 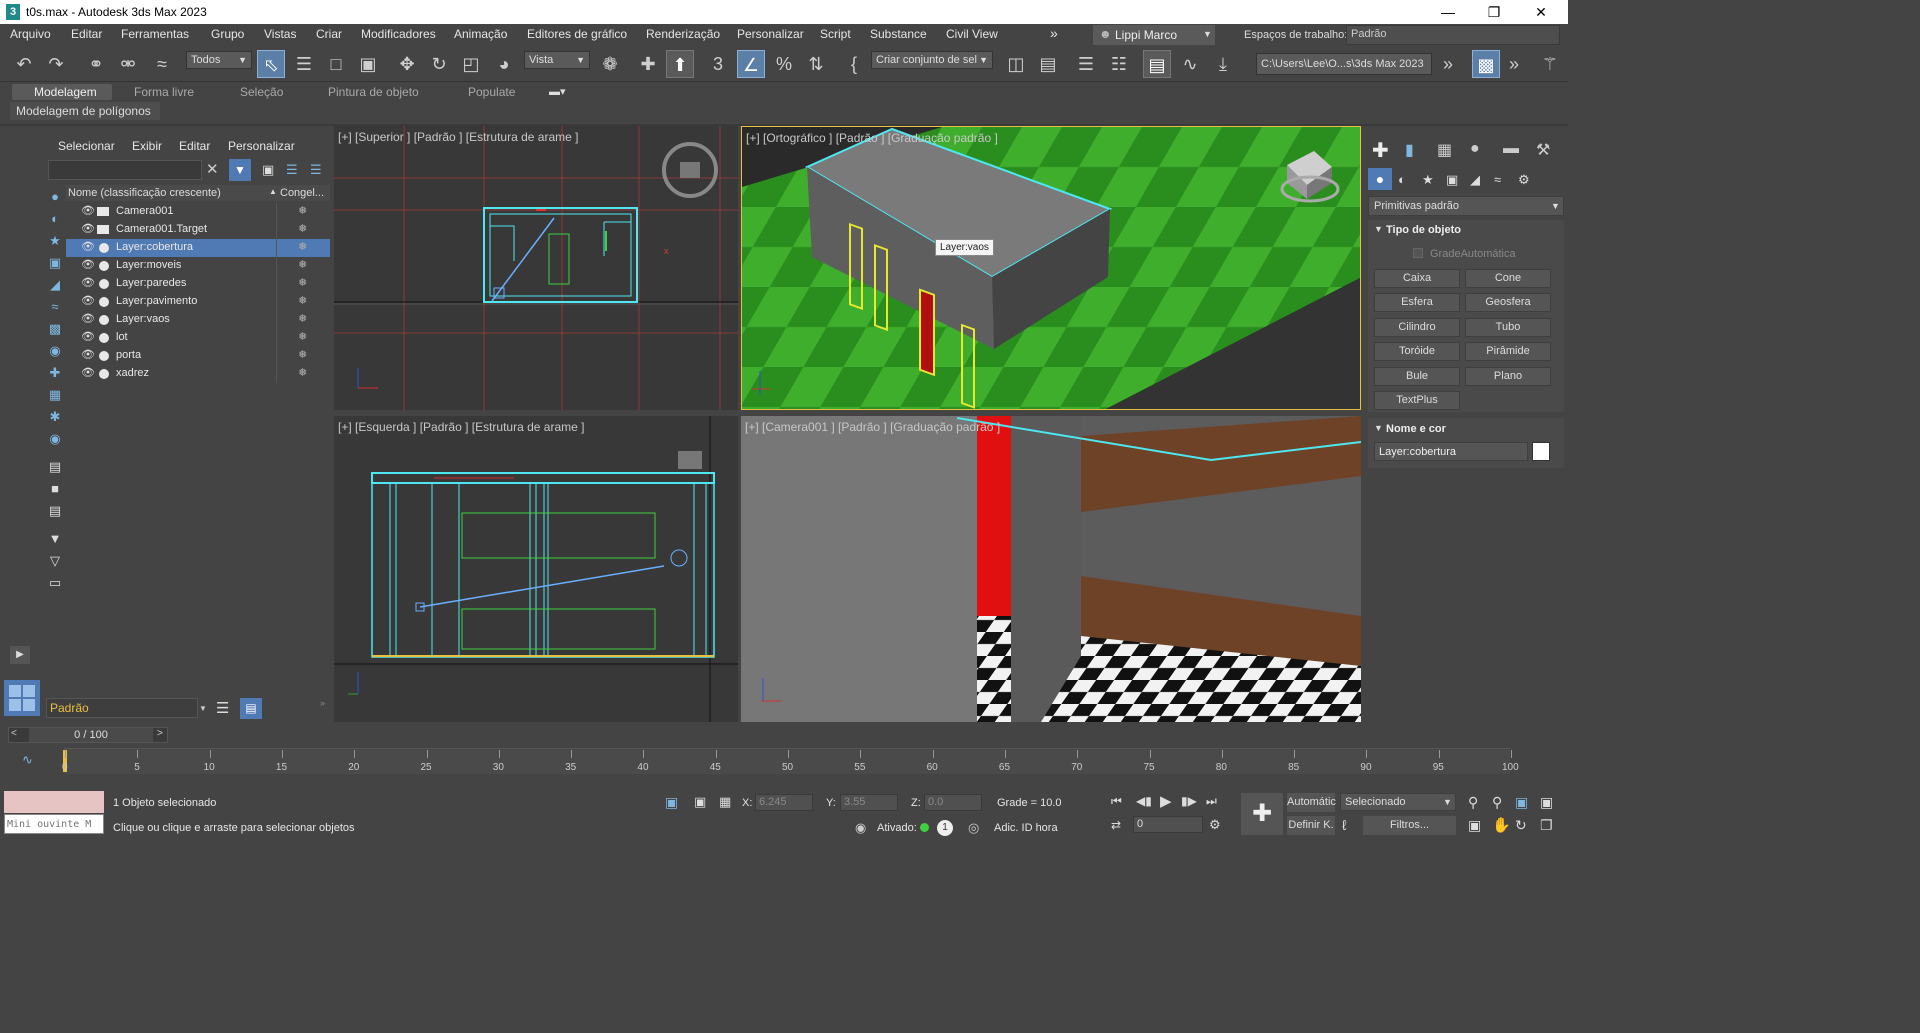 I want to click on display-spacewarps-icon: ≈, so click(x=55, y=307).